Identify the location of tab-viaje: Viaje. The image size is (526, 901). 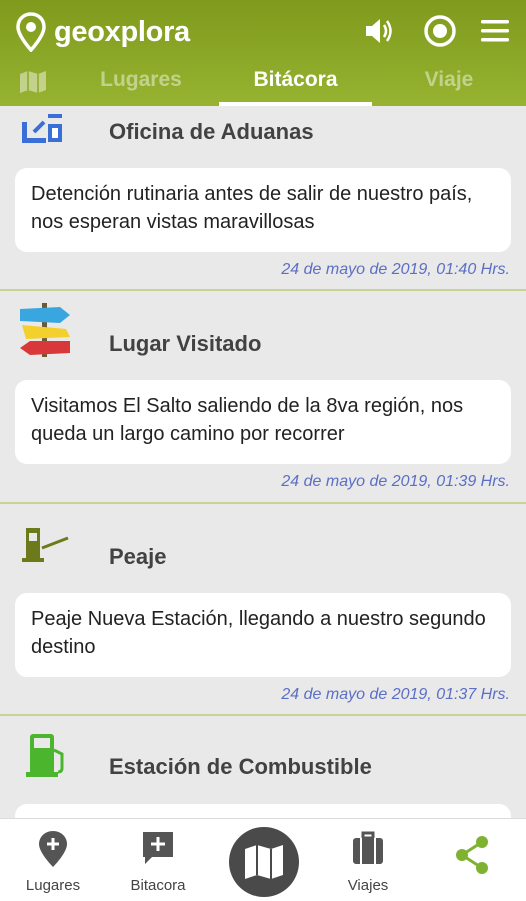
(449, 80).